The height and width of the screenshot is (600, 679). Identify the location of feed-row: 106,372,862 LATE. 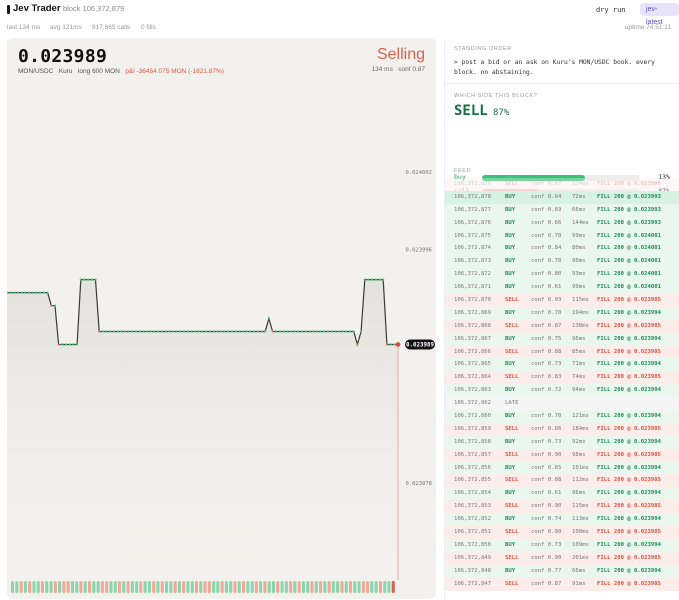
(562, 404).